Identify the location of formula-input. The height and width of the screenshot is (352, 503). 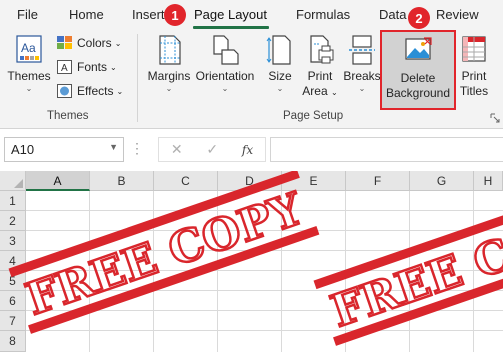
(386, 149).